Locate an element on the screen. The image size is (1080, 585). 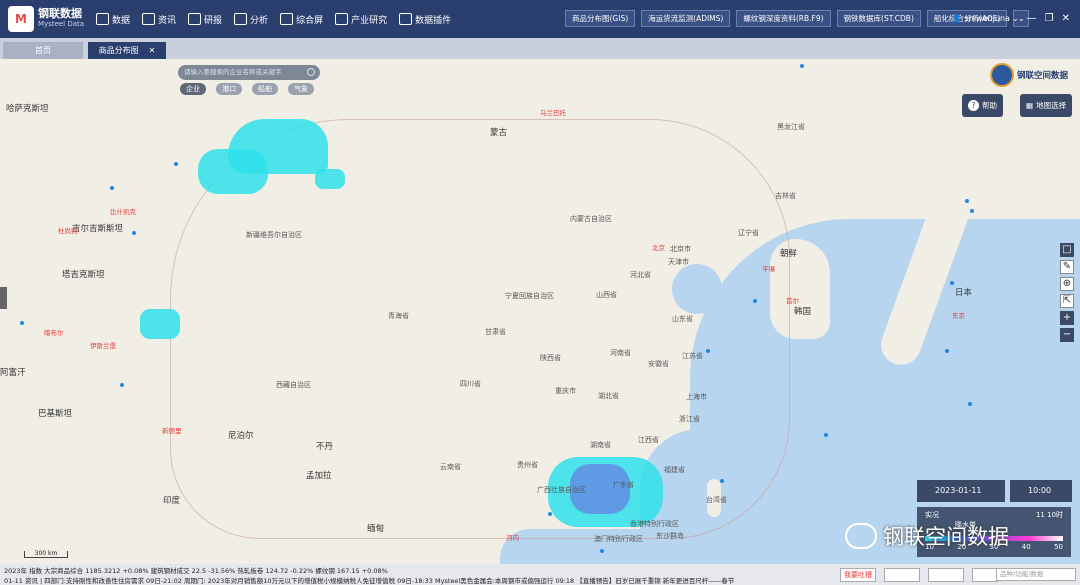
layer-select-button: ▦ 地图选择 is located at coordinates (1046, 105).